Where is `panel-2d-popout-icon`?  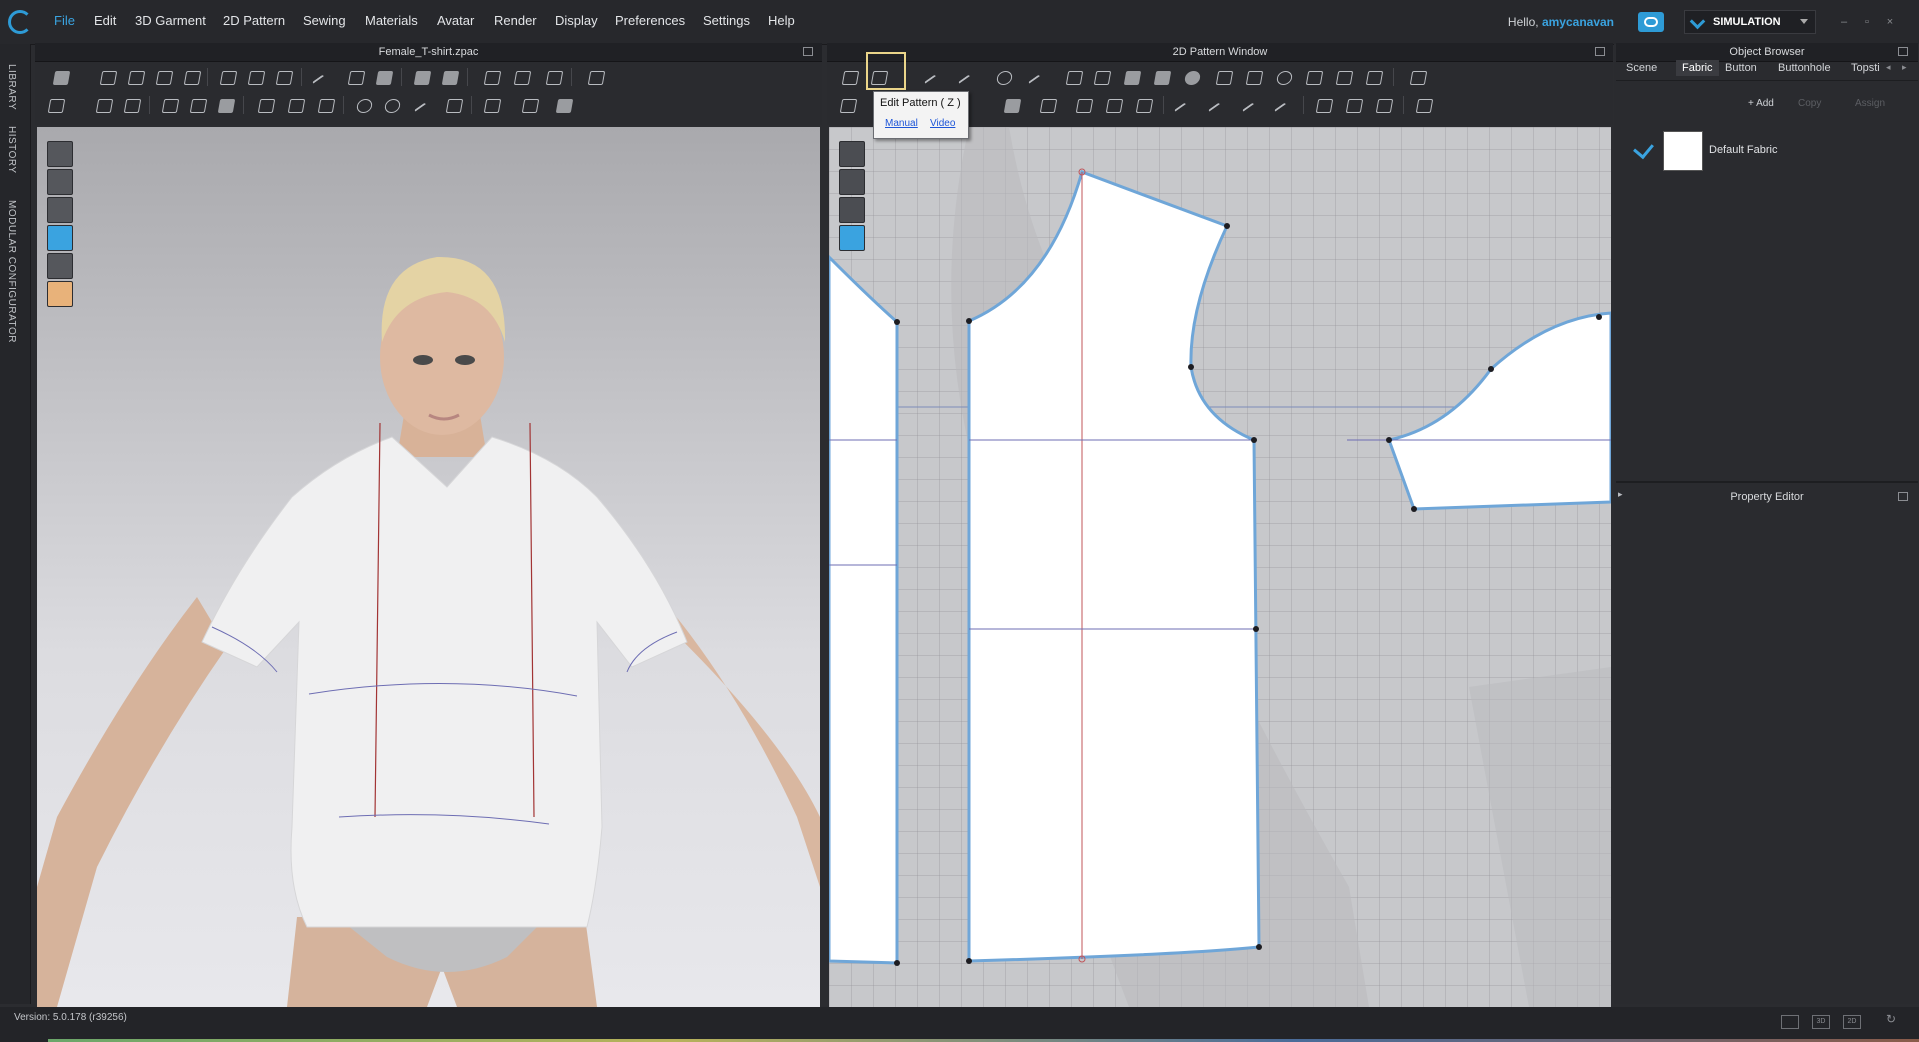 panel-2d-popout-icon is located at coordinates (1600, 51).